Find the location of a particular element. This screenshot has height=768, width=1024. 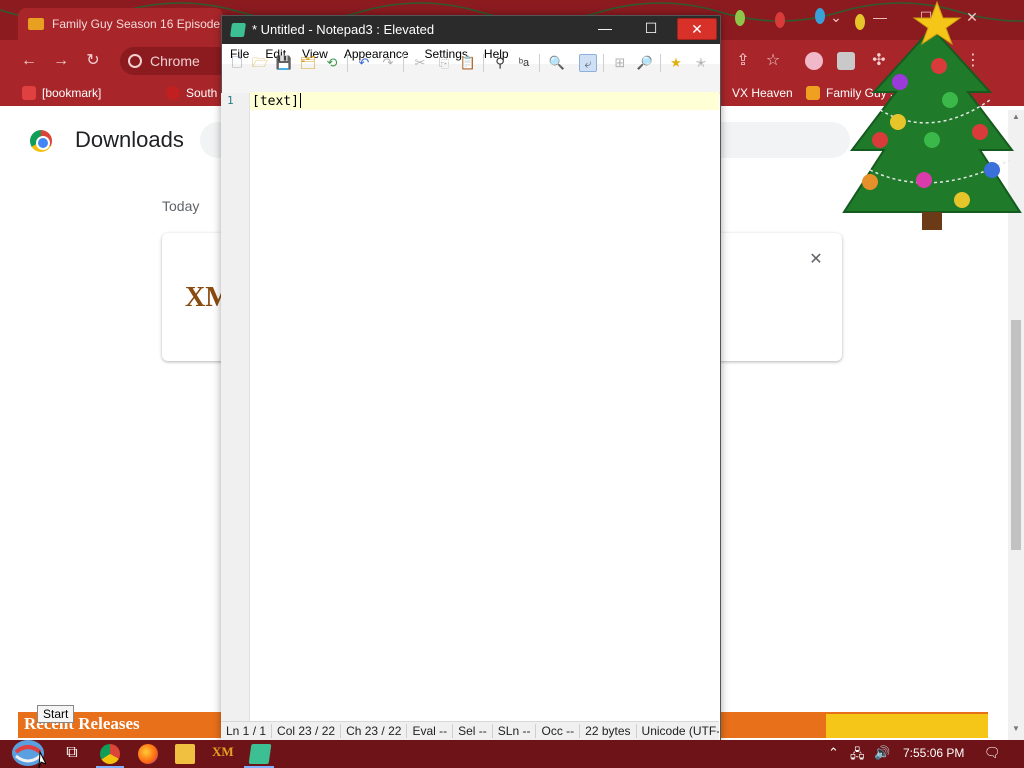

yellow-banner is located at coordinates (907, 726).